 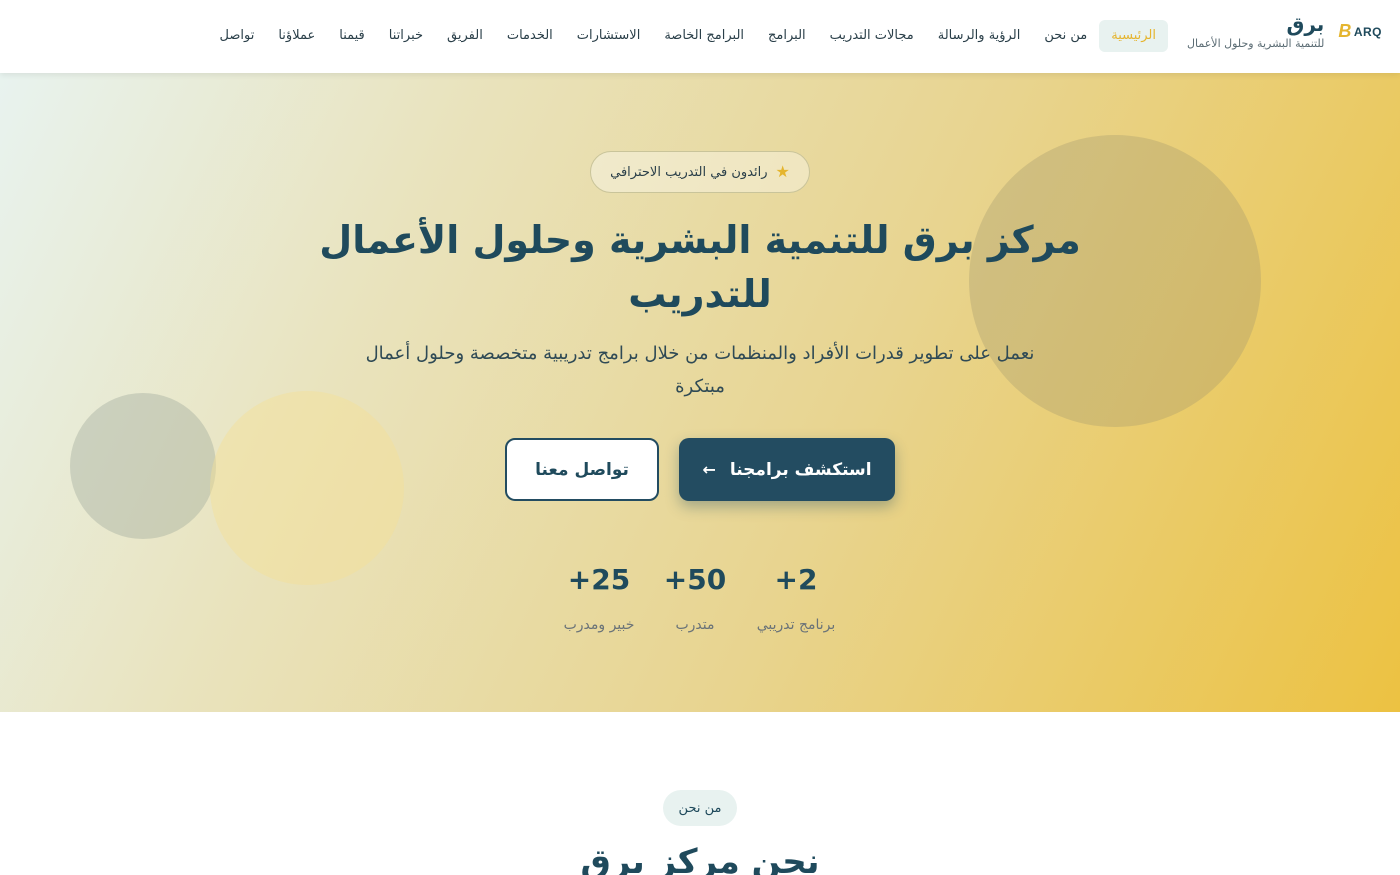 I want to click on nav-item-about: من نحن, so click(x=1065, y=36).